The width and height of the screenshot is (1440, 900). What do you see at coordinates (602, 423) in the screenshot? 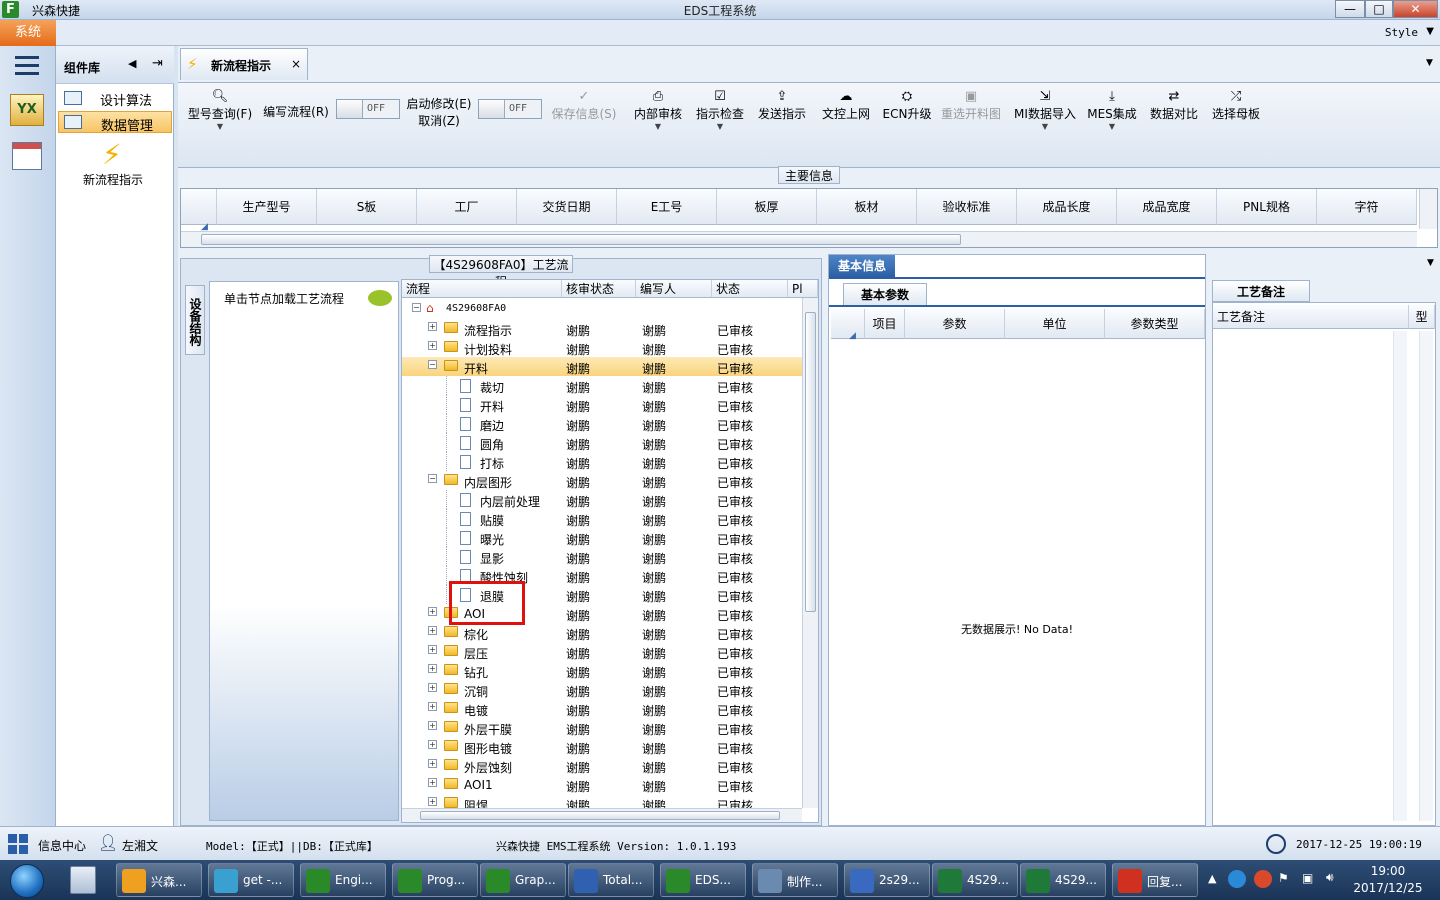
I see `tree-item-row: 磨边 谢鹏 谢鹏 已审核` at bounding box center [602, 423].